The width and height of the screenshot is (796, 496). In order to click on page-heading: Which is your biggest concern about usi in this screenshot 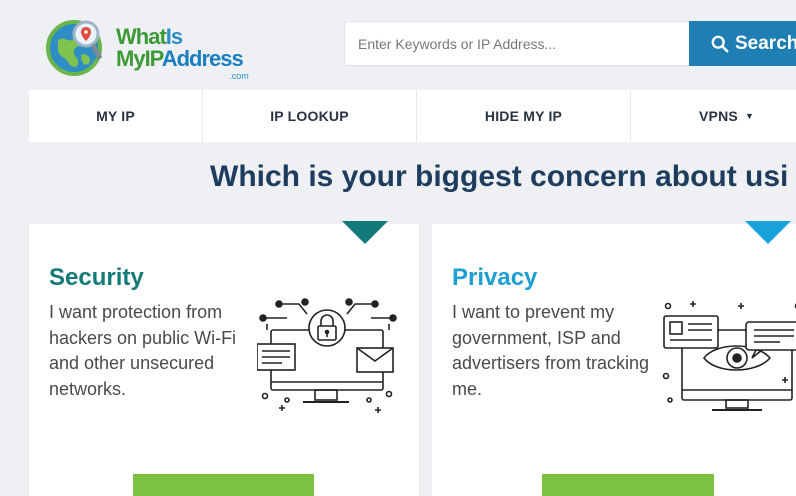, I will do `click(499, 176)`.